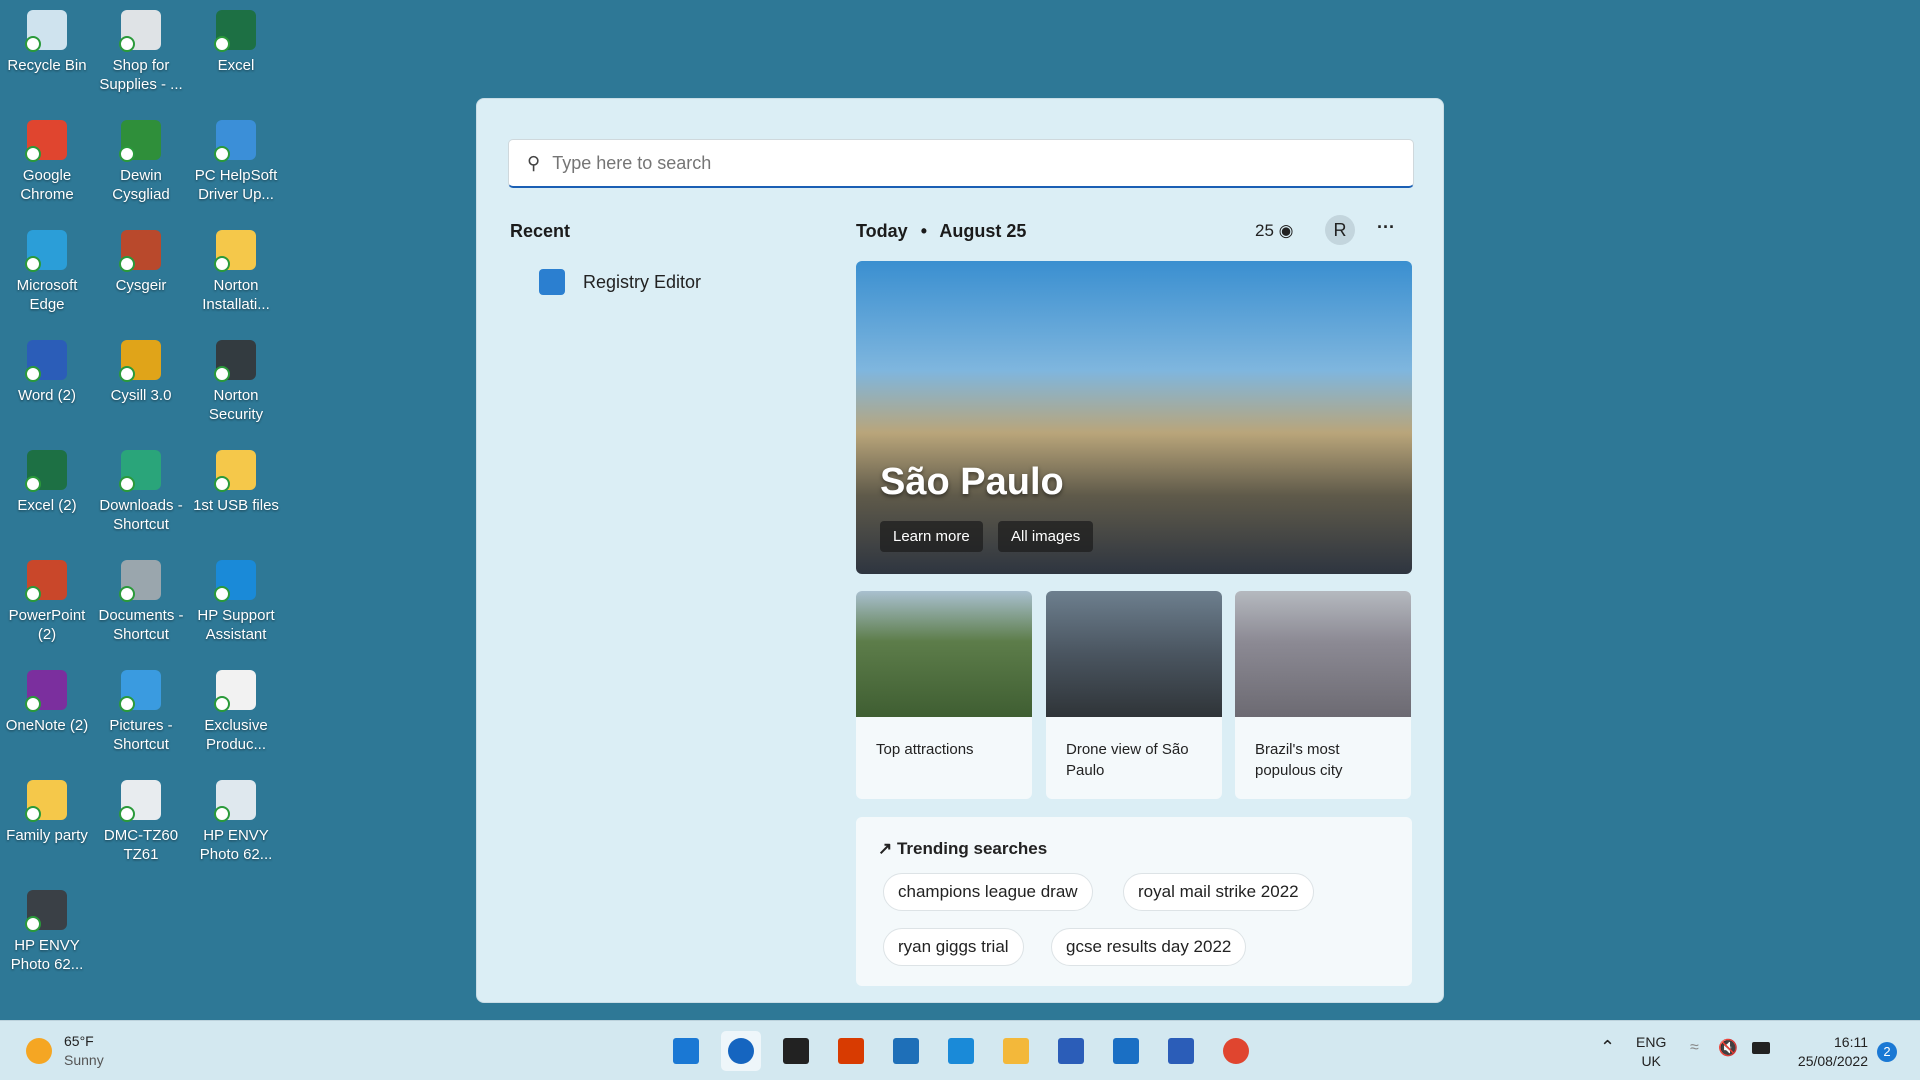 The image size is (1920, 1080). What do you see at coordinates (1126, 1051) in the screenshot?
I see `taskbar-mail-button` at bounding box center [1126, 1051].